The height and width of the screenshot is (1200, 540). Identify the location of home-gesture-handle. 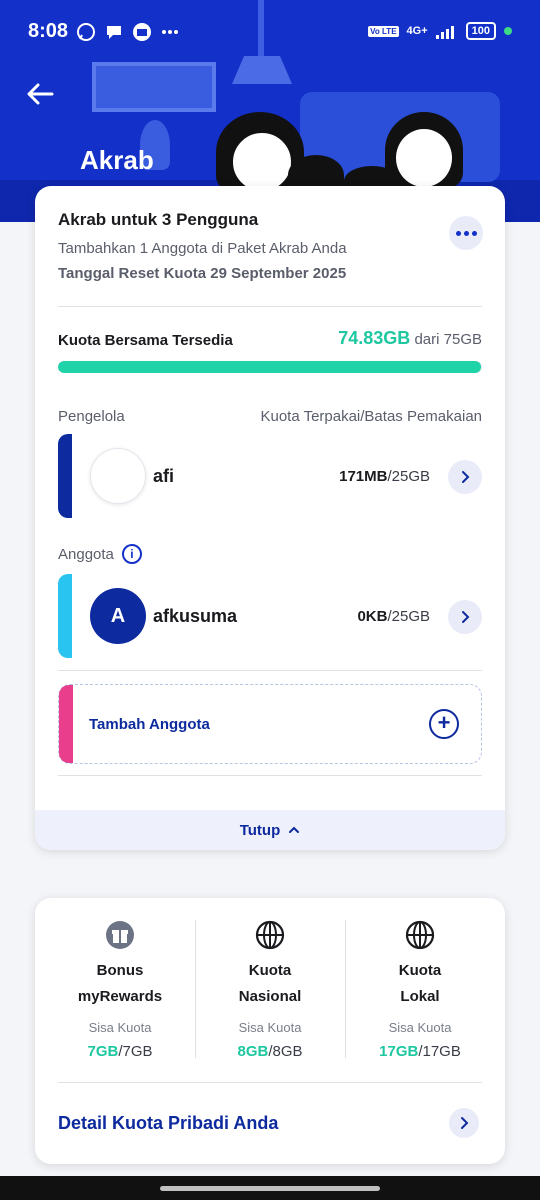
(270, 1188).